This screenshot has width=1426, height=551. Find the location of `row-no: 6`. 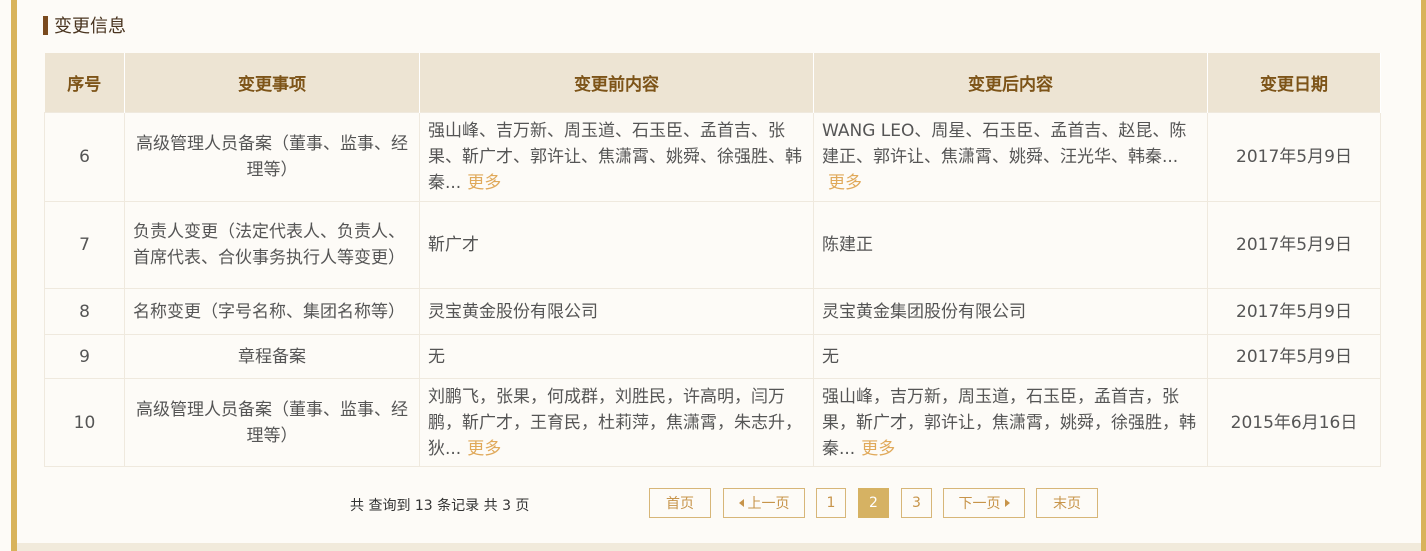

row-no: 6 is located at coordinates (84, 157).